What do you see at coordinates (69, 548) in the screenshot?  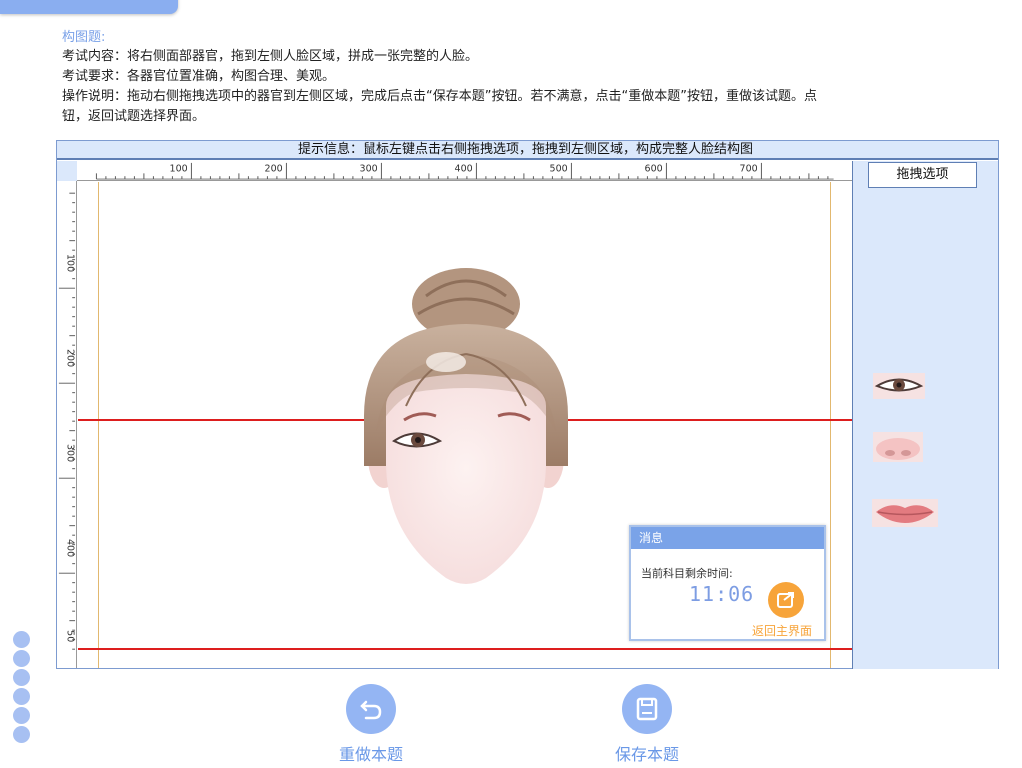 I see `ruler-left-label-400: 400` at bounding box center [69, 548].